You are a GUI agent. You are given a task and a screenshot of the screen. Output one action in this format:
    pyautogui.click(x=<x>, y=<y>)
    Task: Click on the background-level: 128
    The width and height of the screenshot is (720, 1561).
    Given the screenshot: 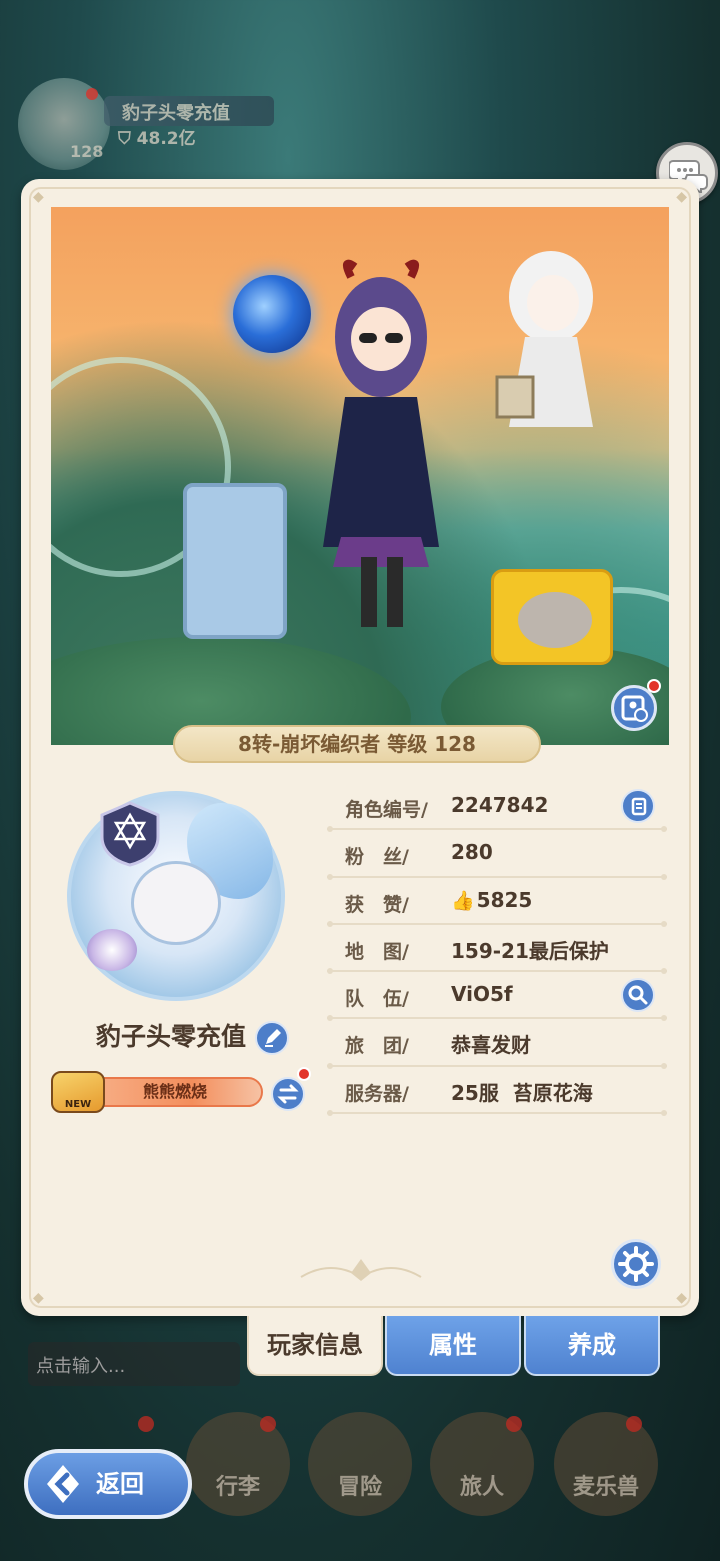 What is the action you would take?
    pyautogui.click(x=87, y=151)
    